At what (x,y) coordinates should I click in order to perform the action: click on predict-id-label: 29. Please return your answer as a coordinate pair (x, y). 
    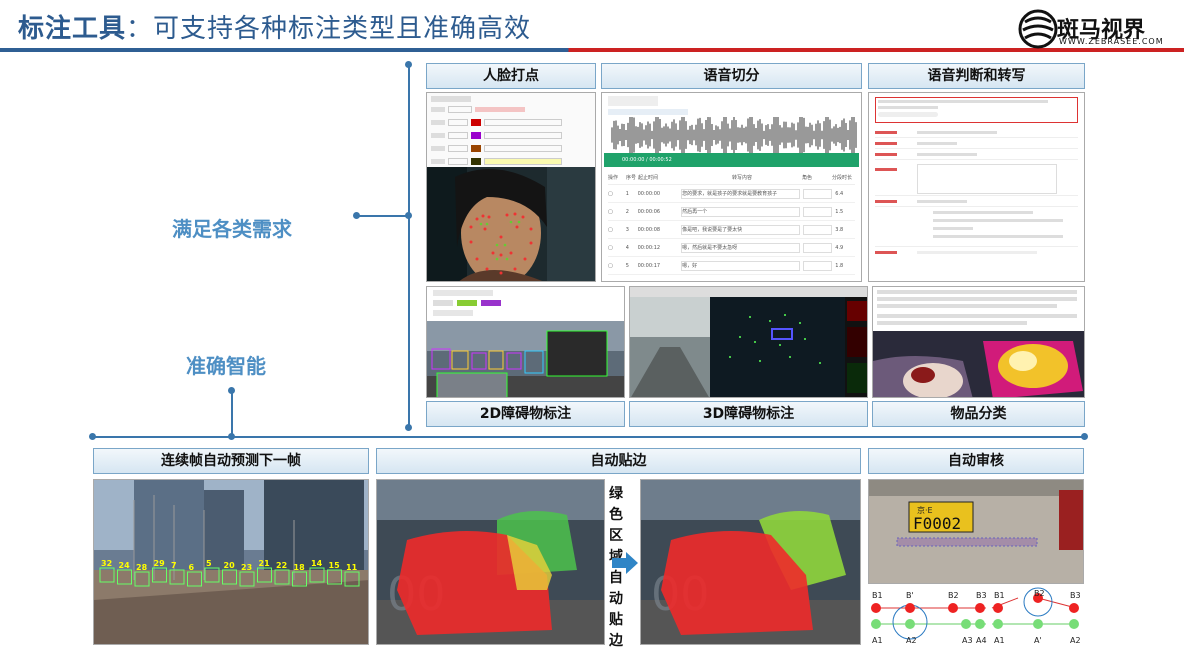
    Looking at the image, I should click on (160, 563).